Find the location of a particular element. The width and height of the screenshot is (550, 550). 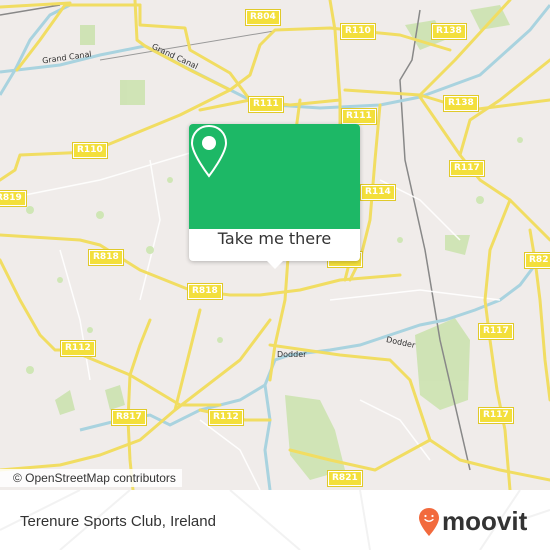

place-title: Terenure Sports Club, Ireland is located at coordinates (118, 521).